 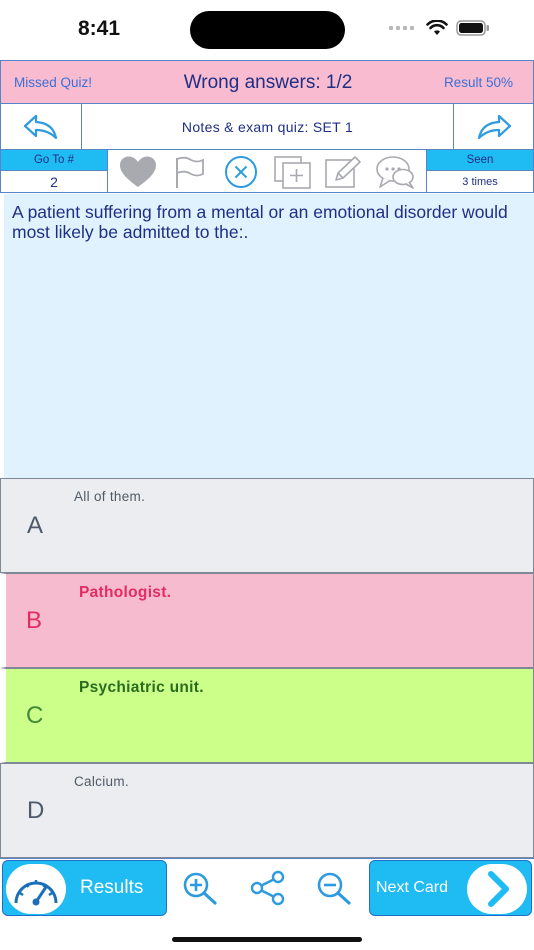 I want to click on answer-letter: C, so click(x=35, y=715).